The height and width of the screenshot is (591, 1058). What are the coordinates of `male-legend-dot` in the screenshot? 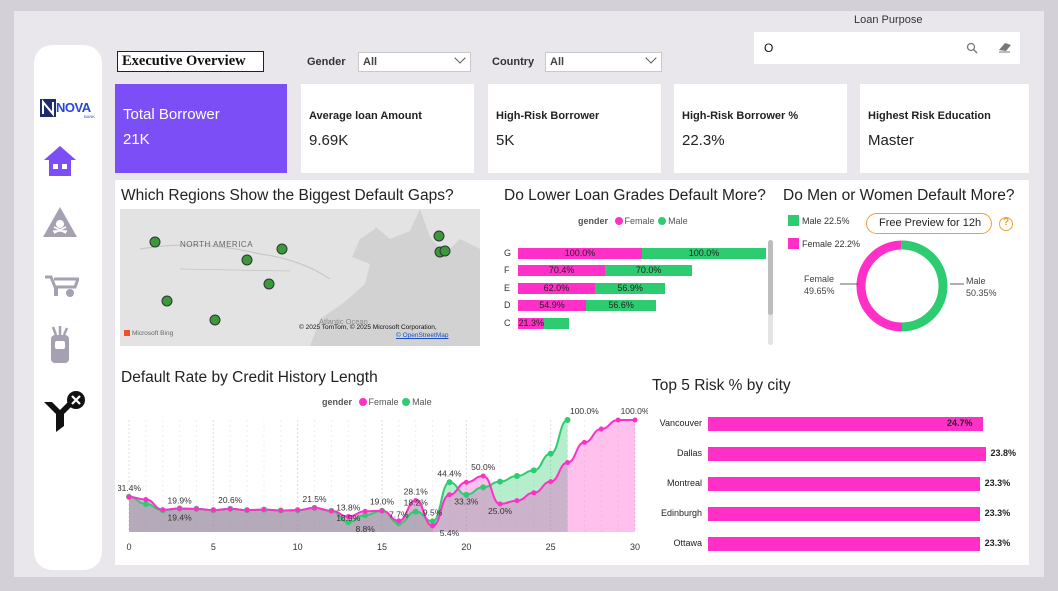 It's located at (662, 221).